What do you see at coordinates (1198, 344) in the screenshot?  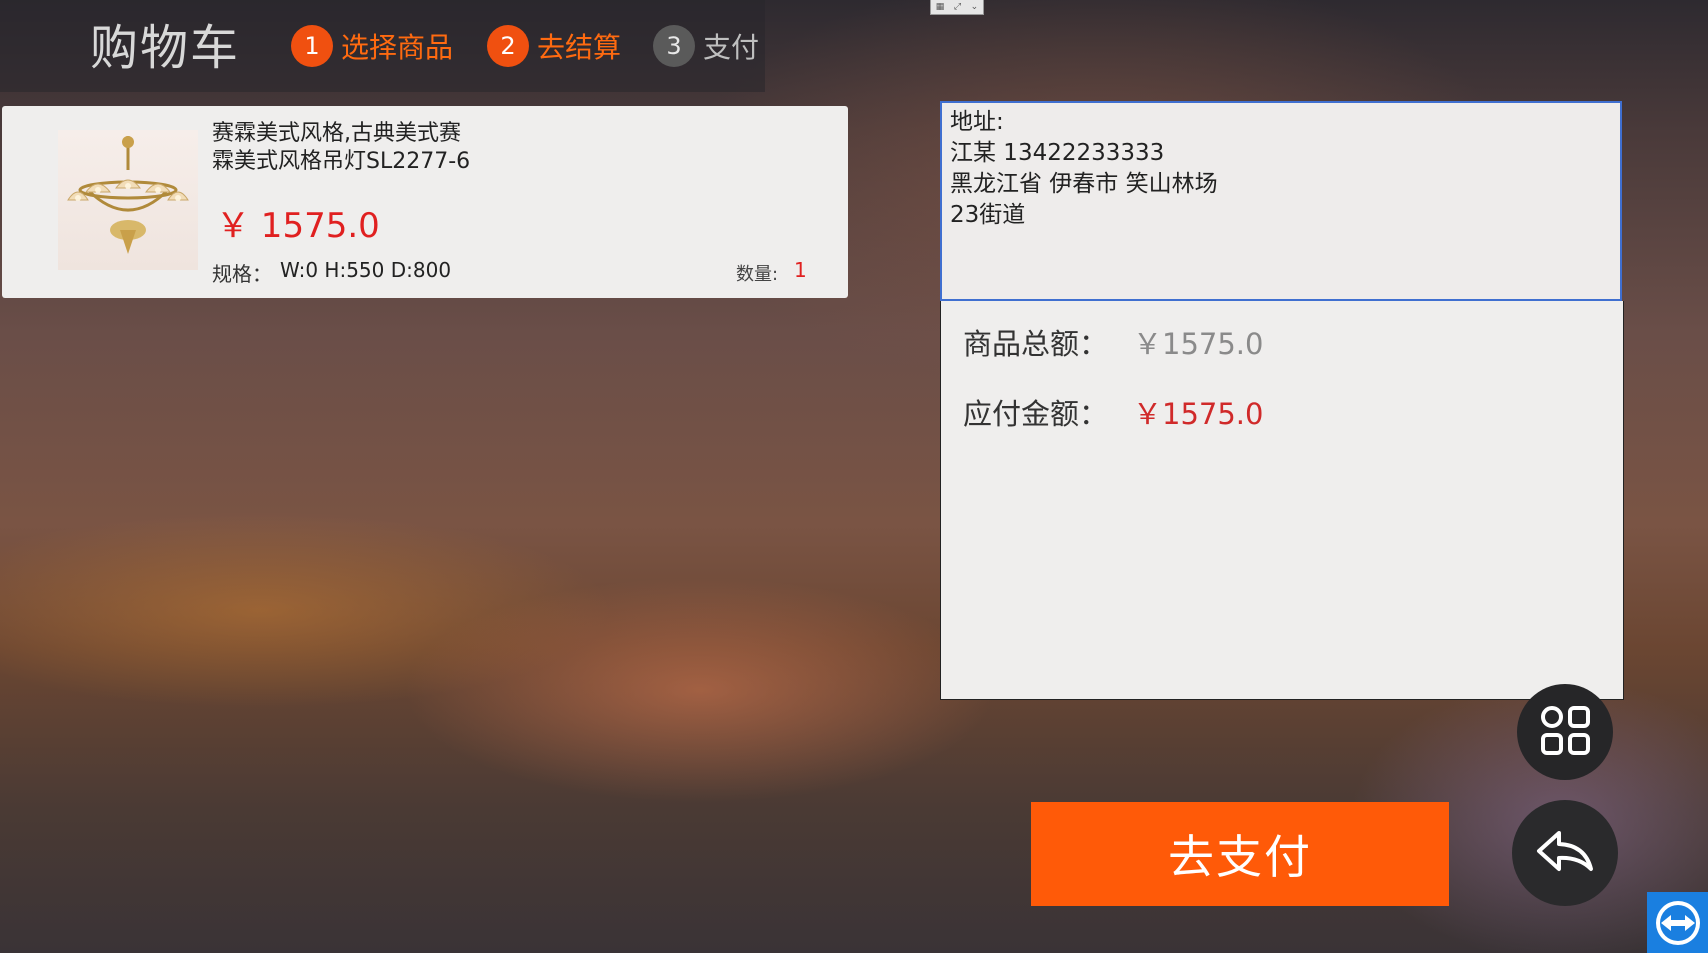 I see `total-value: ￥1575.0` at bounding box center [1198, 344].